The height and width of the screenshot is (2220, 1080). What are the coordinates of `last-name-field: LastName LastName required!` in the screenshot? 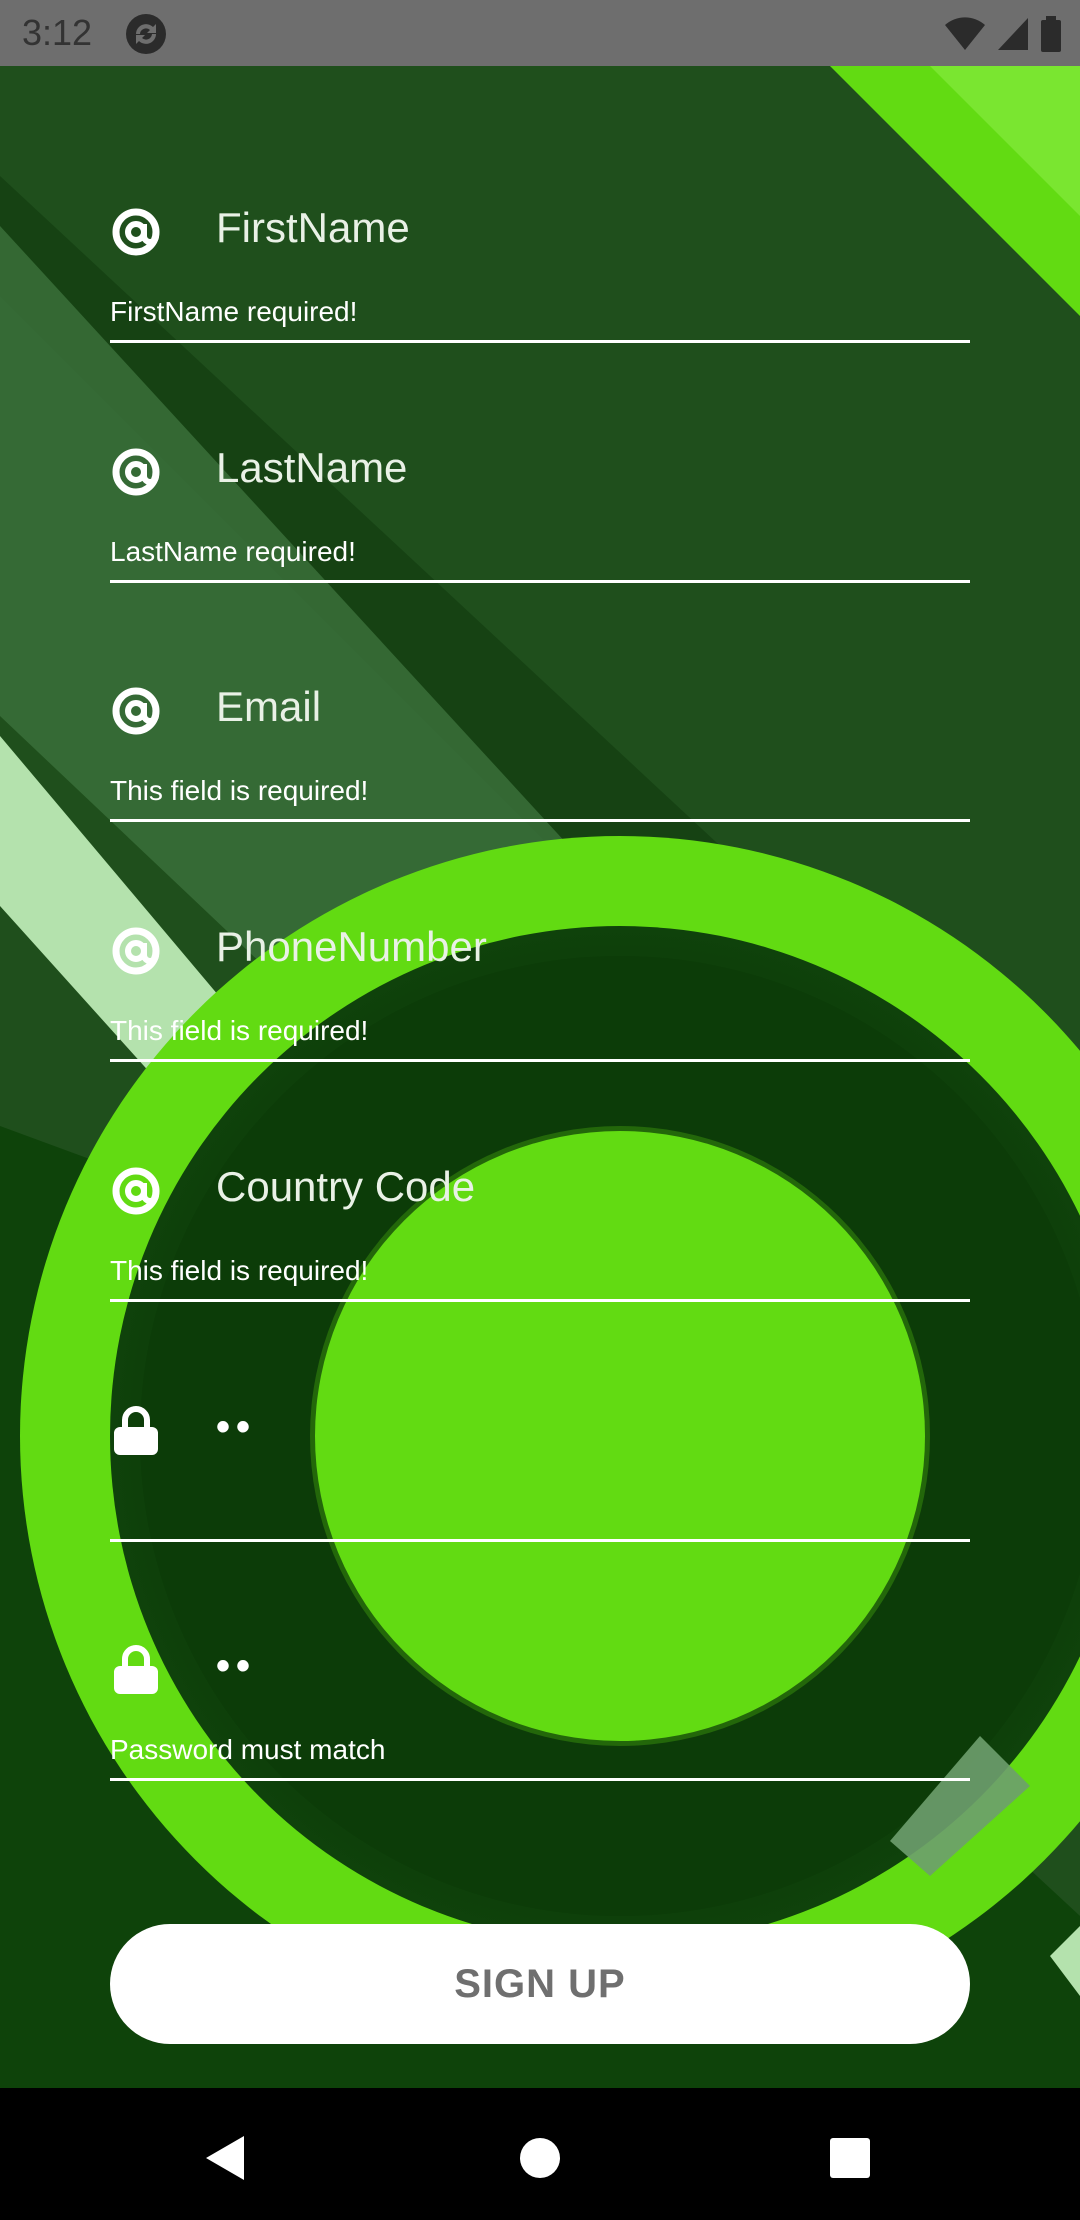 It's located at (540, 506).